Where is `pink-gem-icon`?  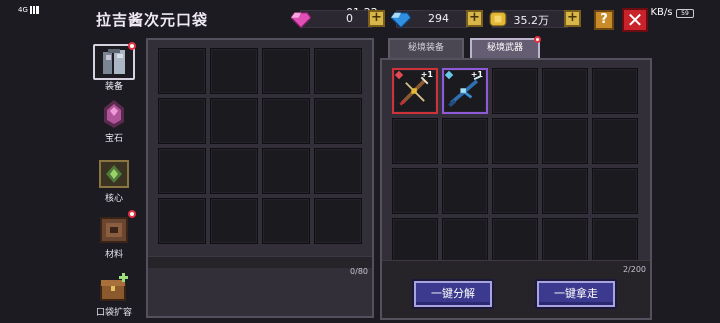 pink-gem-icon is located at coordinates (301, 20).